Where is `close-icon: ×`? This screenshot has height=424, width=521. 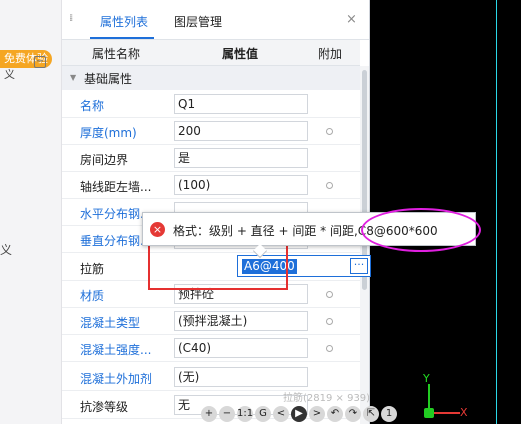
close-icon: × is located at coordinates (351, 19).